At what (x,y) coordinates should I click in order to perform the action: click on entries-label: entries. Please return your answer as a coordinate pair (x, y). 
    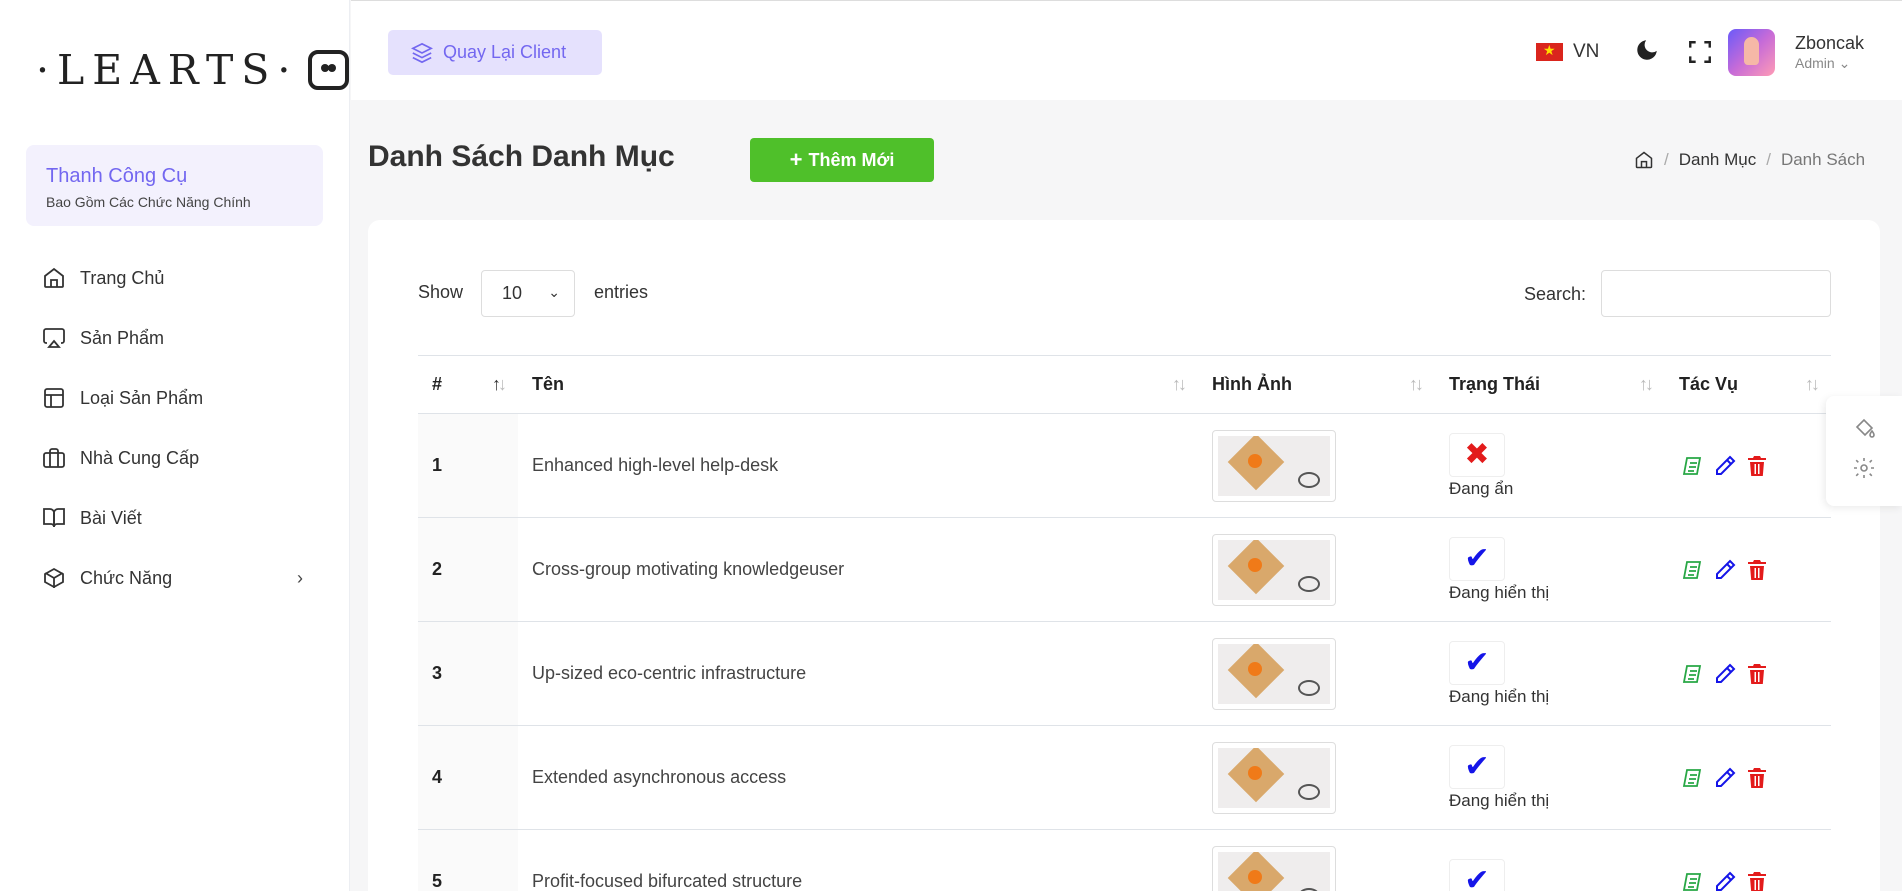
    Looking at the image, I should click on (621, 292).